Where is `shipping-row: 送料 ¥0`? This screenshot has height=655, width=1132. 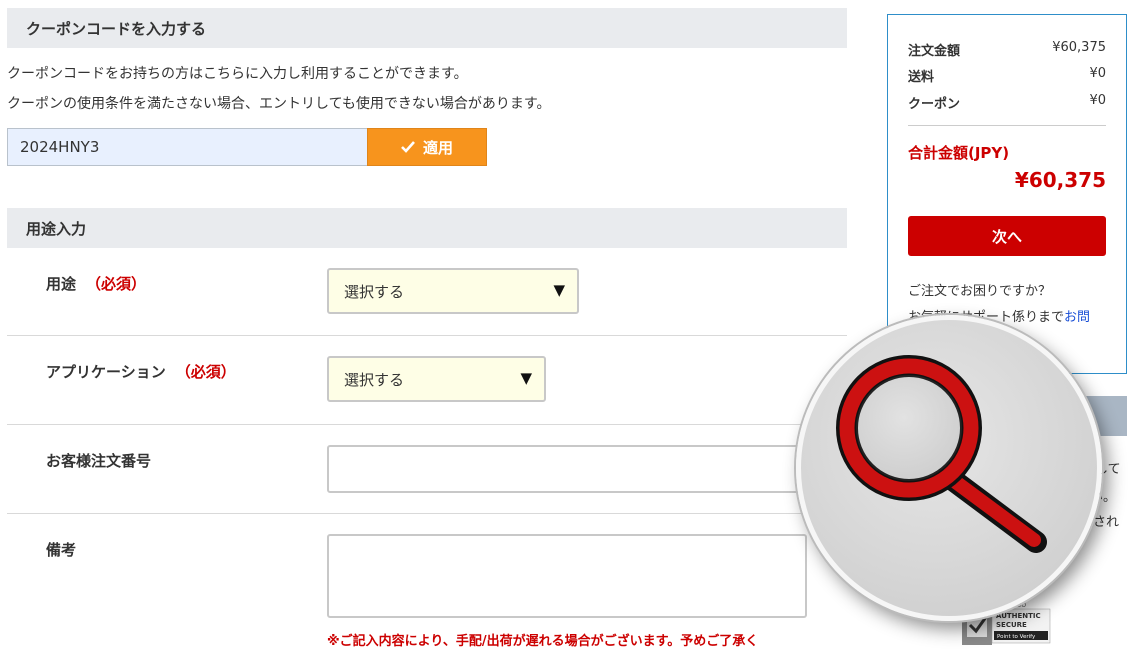 shipping-row: 送料 ¥0 is located at coordinates (1007, 75).